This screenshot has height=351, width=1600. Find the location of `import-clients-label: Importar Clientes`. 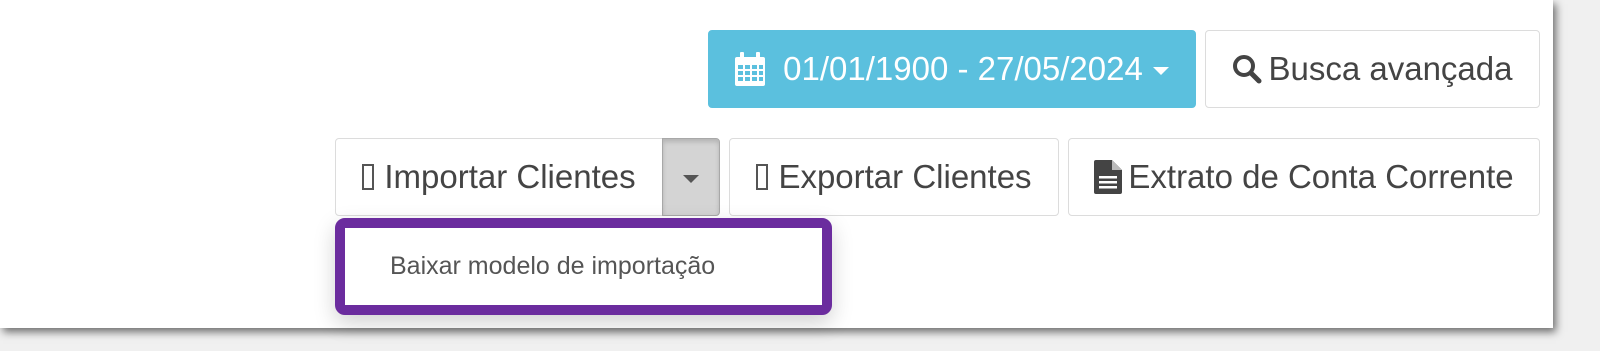

import-clients-label: Importar Clientes is located at coordinates (510, 176).